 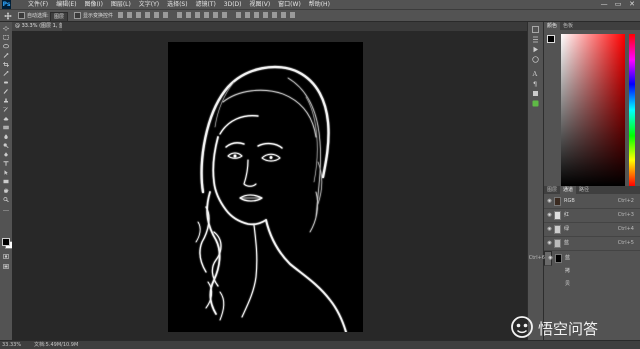 What do you see at coordinates (6, 100) in the screenshot?
I see `clone-stamp-tool-icon` at bounding box center [6, 100].